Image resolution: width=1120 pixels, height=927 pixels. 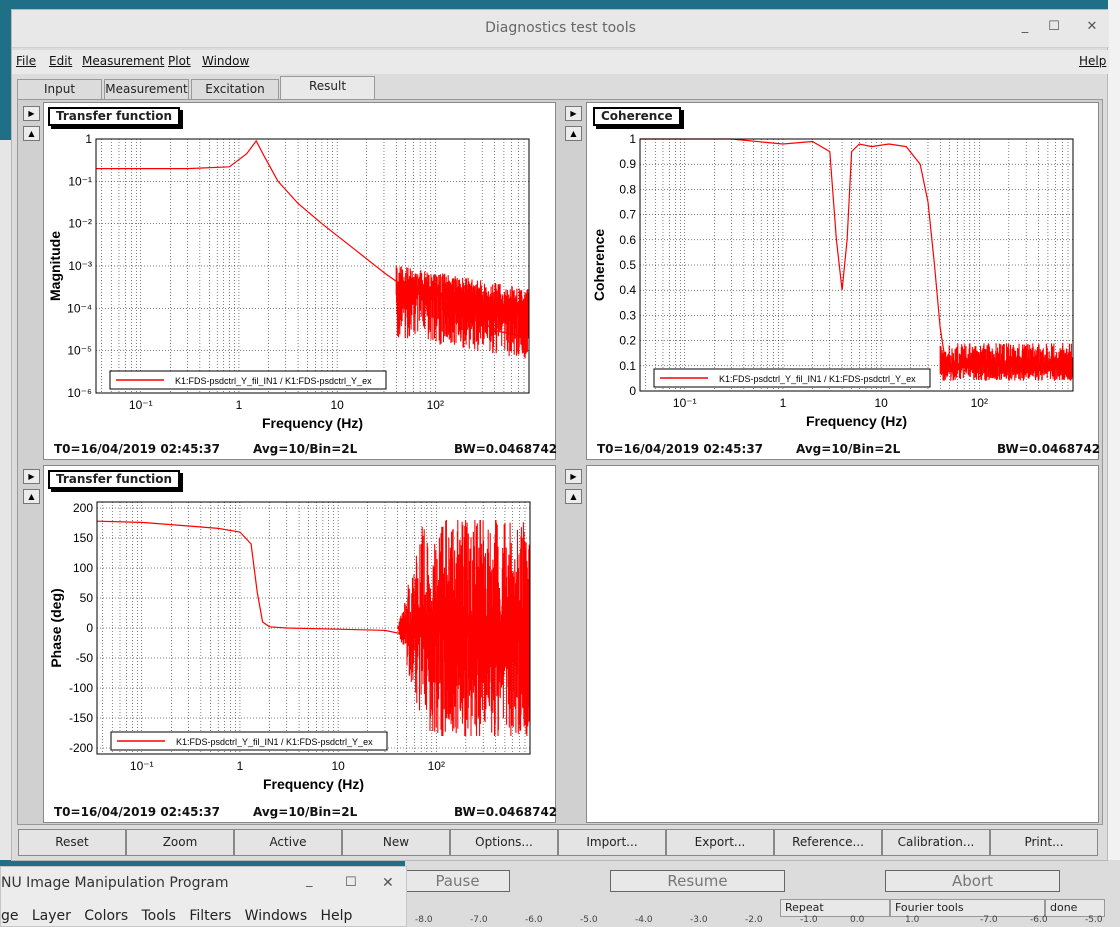 What do you see at coordinates (31, 476) in the screenshot?
I see `pad3-next-icon: ▶` at bounding box center [31, 476].